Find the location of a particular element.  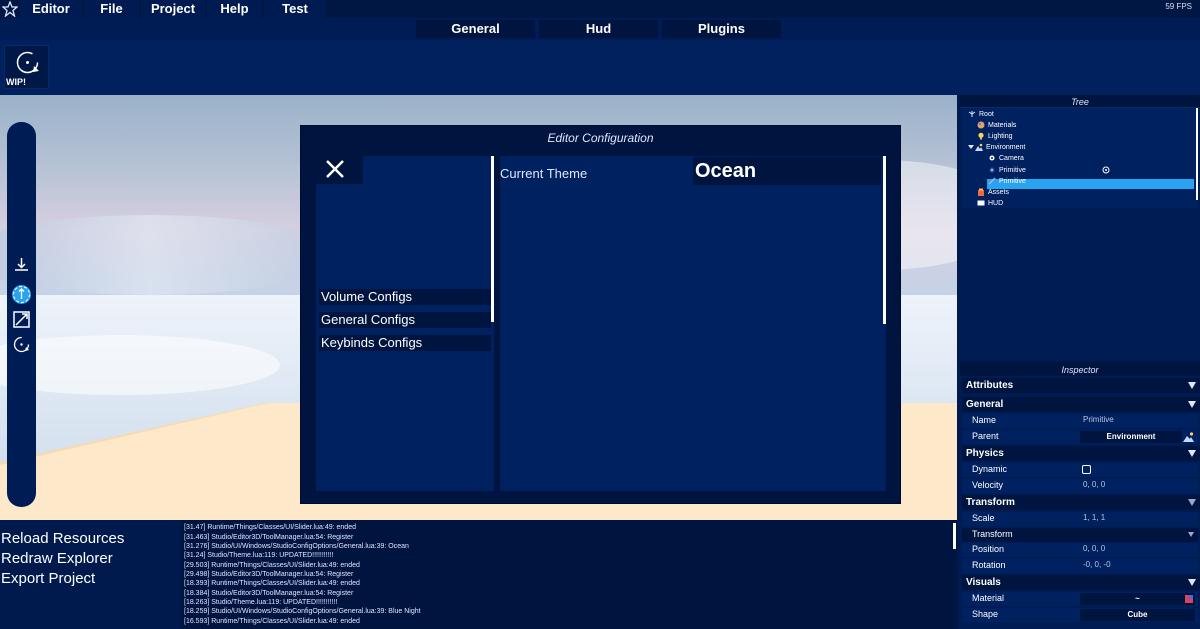

prop-label: Material is located at coordinates (988, 598).